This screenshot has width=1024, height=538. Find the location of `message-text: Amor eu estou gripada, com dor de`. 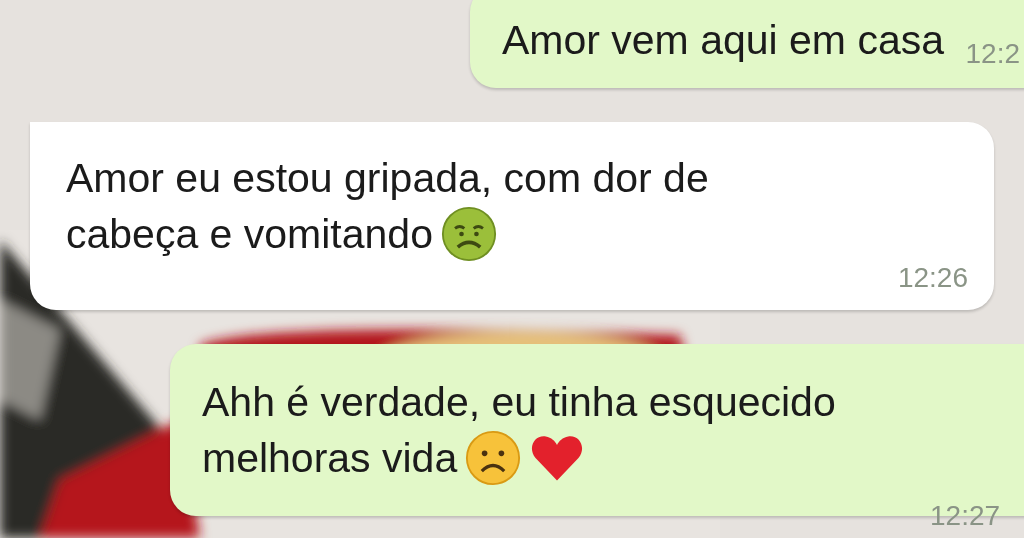

message-text: Amor eu estou gripada, com dor de is located at coordinates (387, 178).